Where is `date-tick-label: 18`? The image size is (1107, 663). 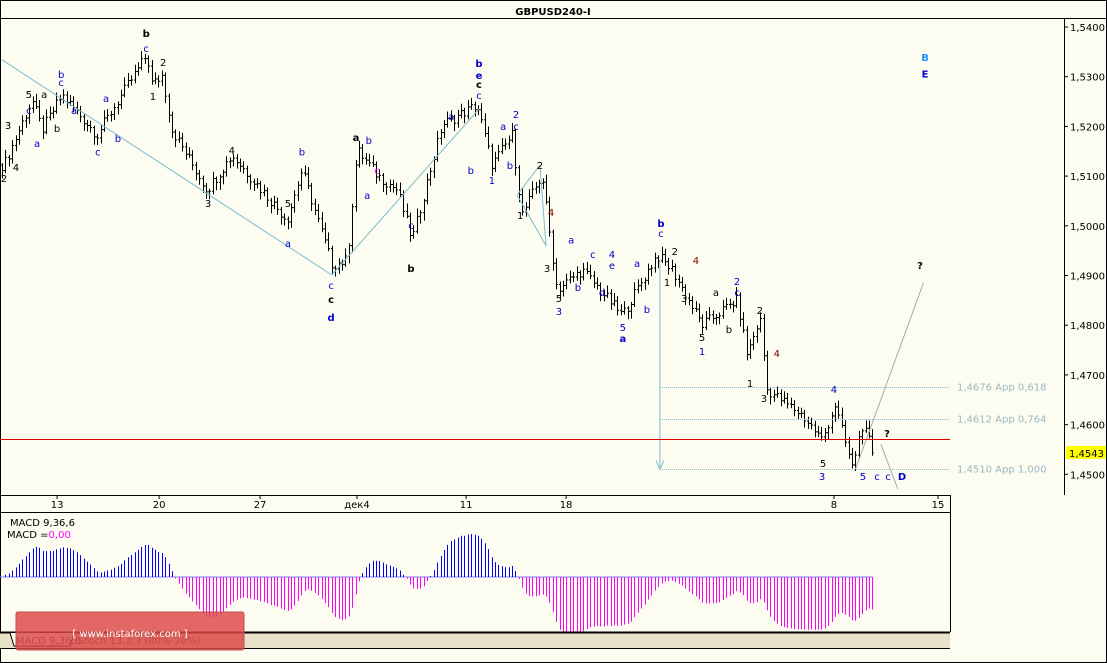
date-tick-label: 18 is located at coordinates (566, 505).